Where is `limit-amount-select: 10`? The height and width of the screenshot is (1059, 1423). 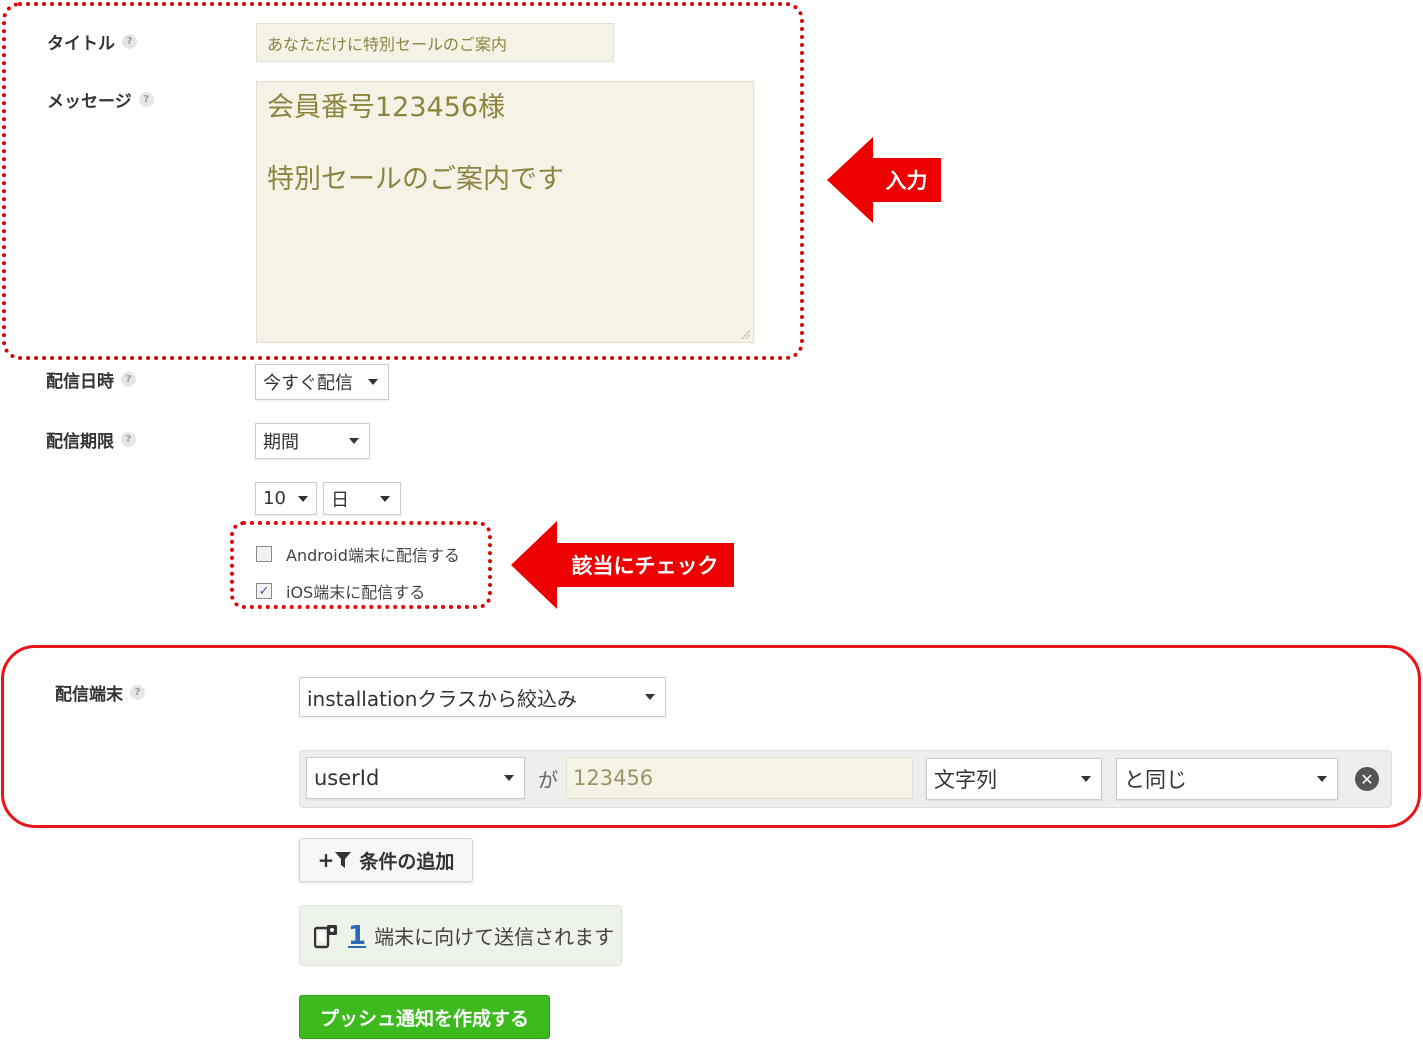 limit-amount-select: 10 is located at coordinates (286, 498).